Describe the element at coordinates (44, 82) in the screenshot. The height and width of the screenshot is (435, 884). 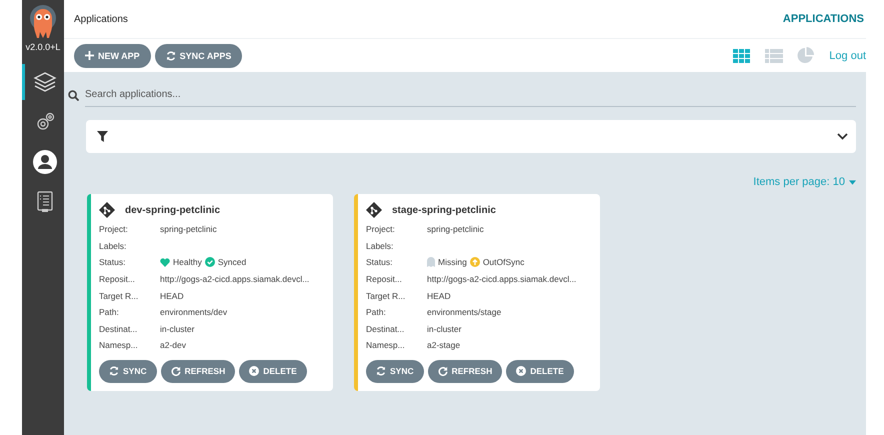
I see `layers-icon` at that location.